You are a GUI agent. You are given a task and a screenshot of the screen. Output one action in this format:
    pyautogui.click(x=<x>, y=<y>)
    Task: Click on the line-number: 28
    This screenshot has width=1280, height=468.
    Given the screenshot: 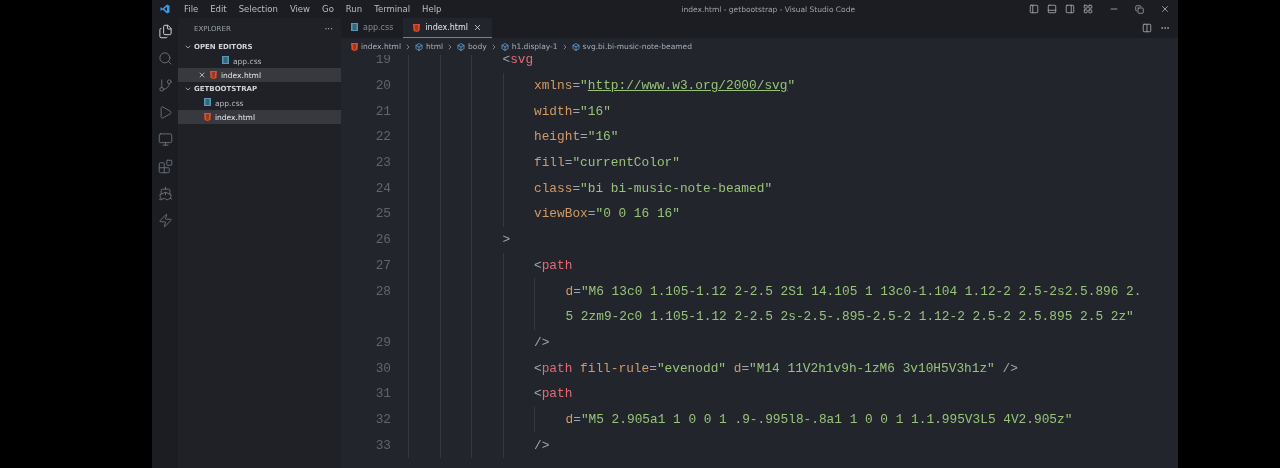 What is the action you would take?
    pyautogui.click(x=382, y=291)
    